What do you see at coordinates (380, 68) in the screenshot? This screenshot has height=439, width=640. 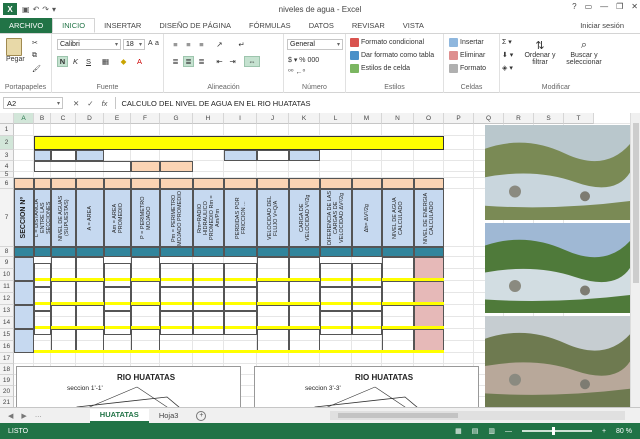 I see `cell-styles-button: Estilos de celda` at bounding box center [380, 68].